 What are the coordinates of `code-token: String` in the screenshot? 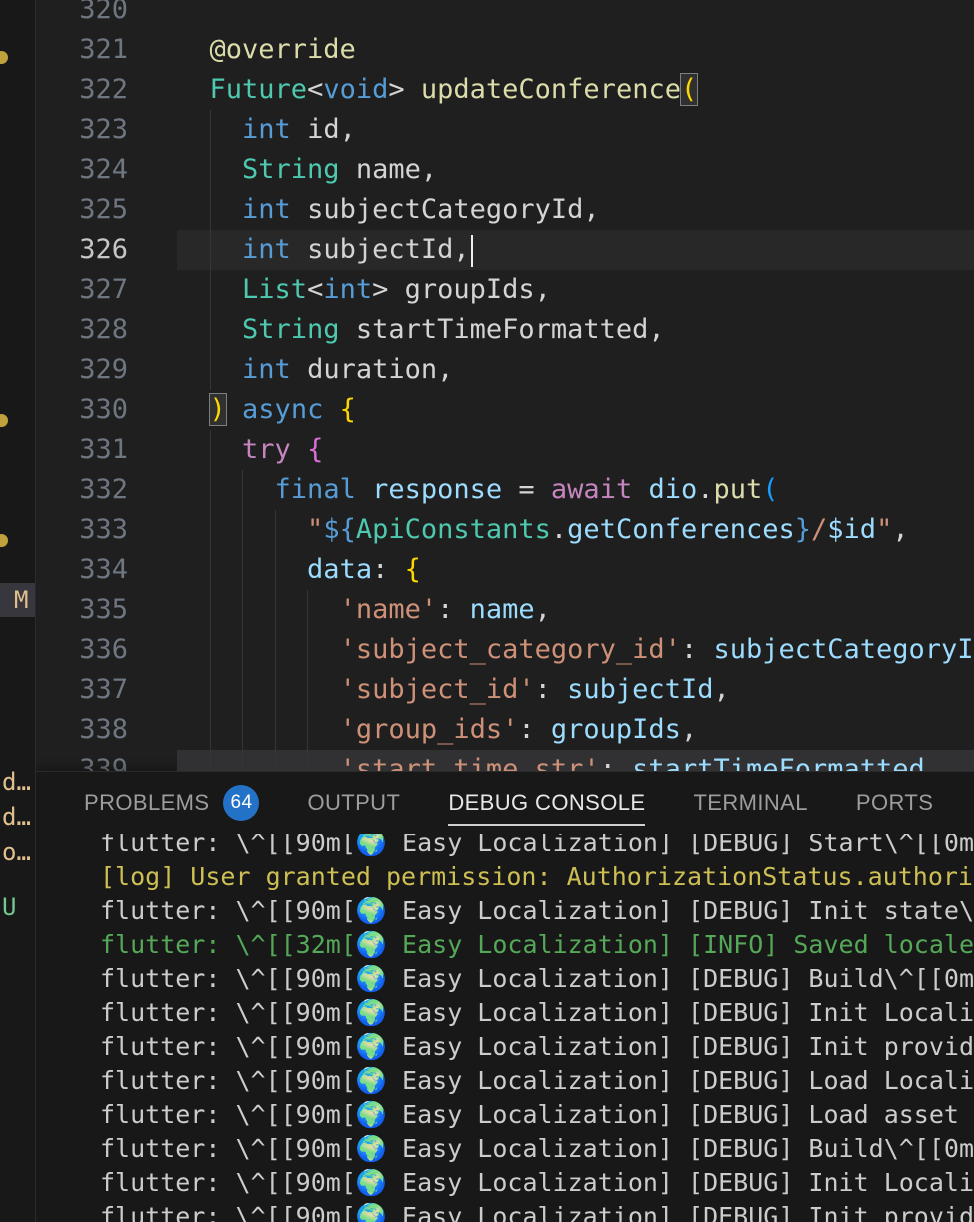 It's located at (291, 329).